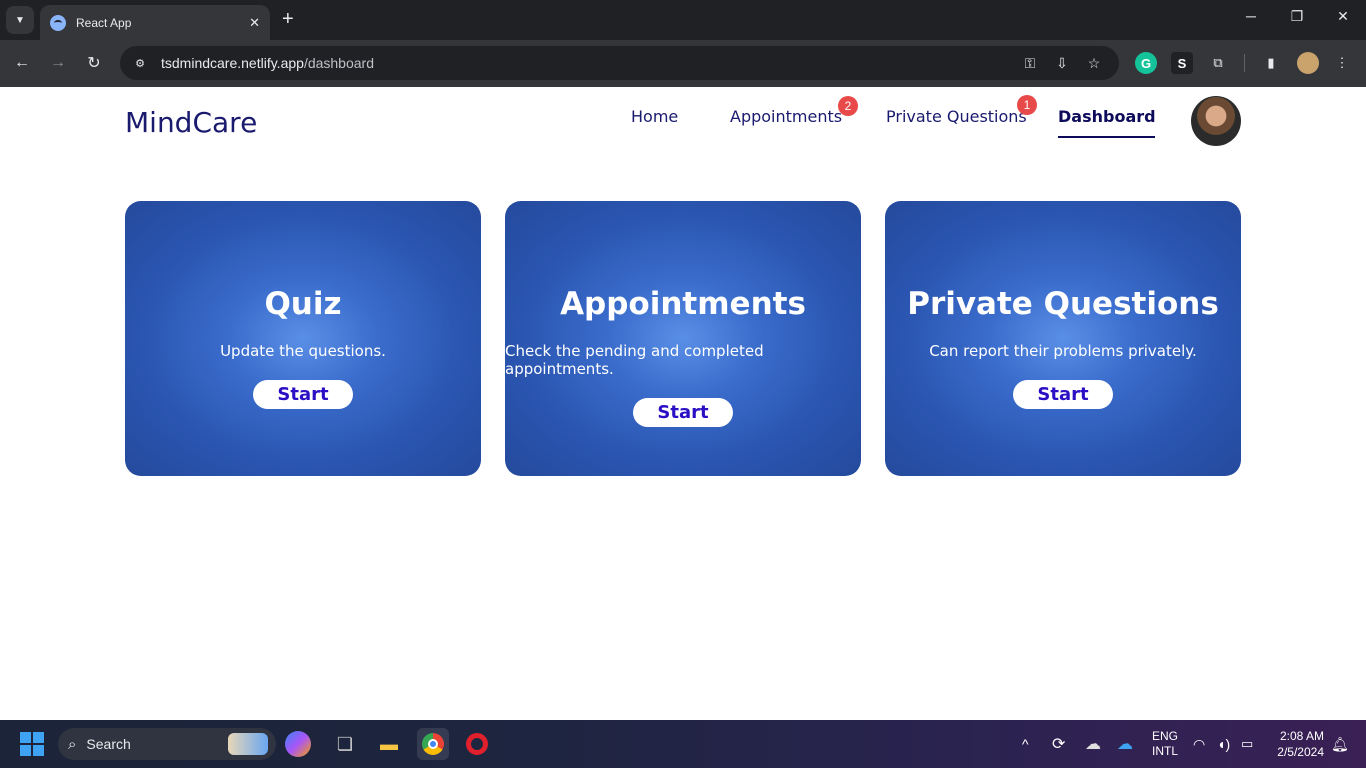 The width and height of the screenshot is (1366, 768). What do you see at coordinates (786, 116) in the screenshot?
I see `nav-appointments: Appointments` at bounding box center [786, 116].